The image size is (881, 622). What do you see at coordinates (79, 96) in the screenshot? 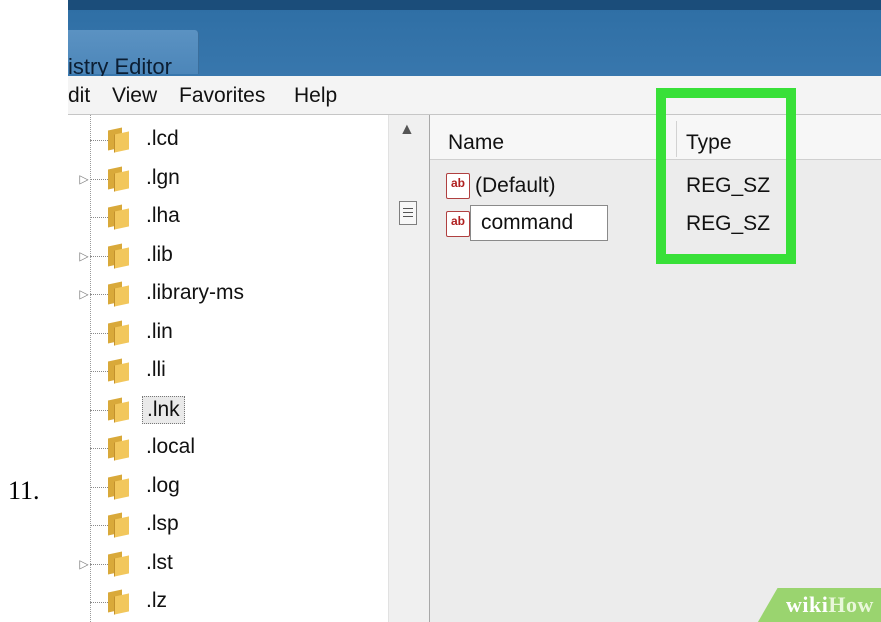
I see `menu-edit: dit` at bounding box center [79, 96].